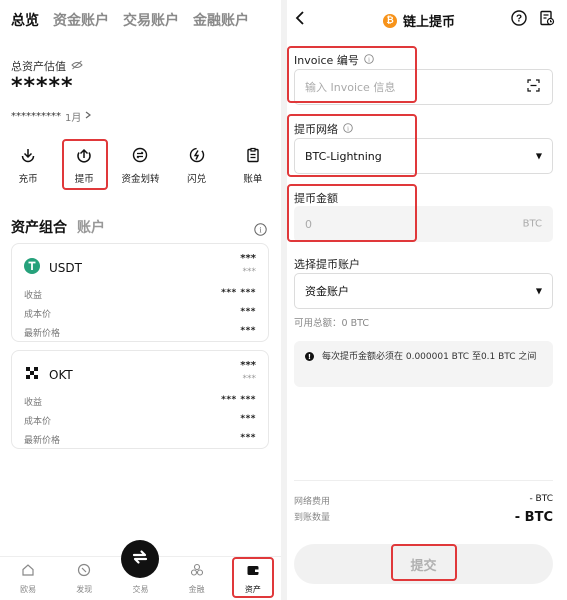 The image size is (567, 600). Describe the element at coordinates (32, 268) in the screenshot. I see `usdt-logo-icon` at that location.